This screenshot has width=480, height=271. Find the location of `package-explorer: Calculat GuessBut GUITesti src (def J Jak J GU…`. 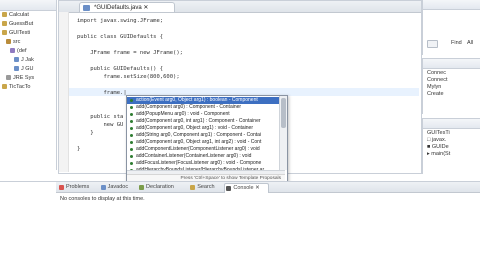

package-explorer: Calculat GuessBut GUITesti src (def J Jak J GU… is located at coordinates (28, 85).